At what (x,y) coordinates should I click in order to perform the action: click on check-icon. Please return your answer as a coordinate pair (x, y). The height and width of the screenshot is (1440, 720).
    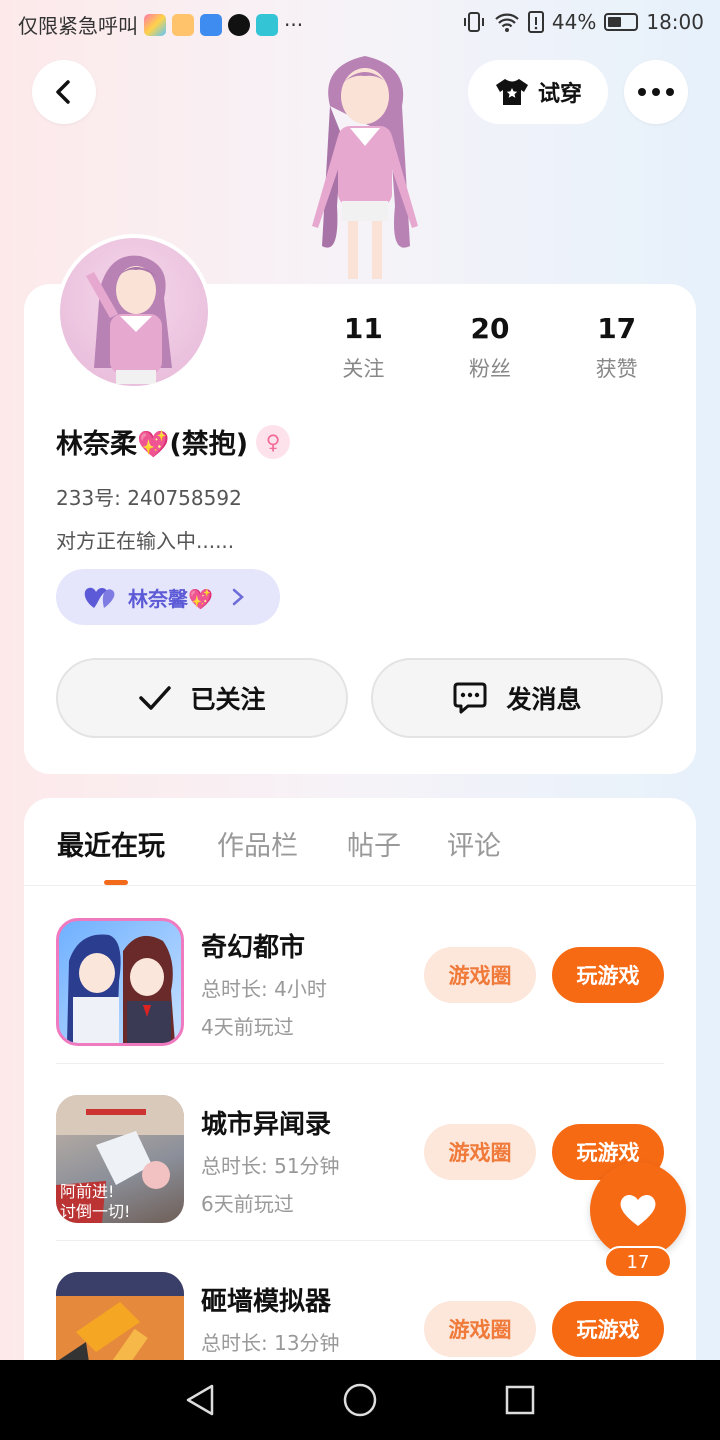
    Looking at the image, I should click on (155, 698).